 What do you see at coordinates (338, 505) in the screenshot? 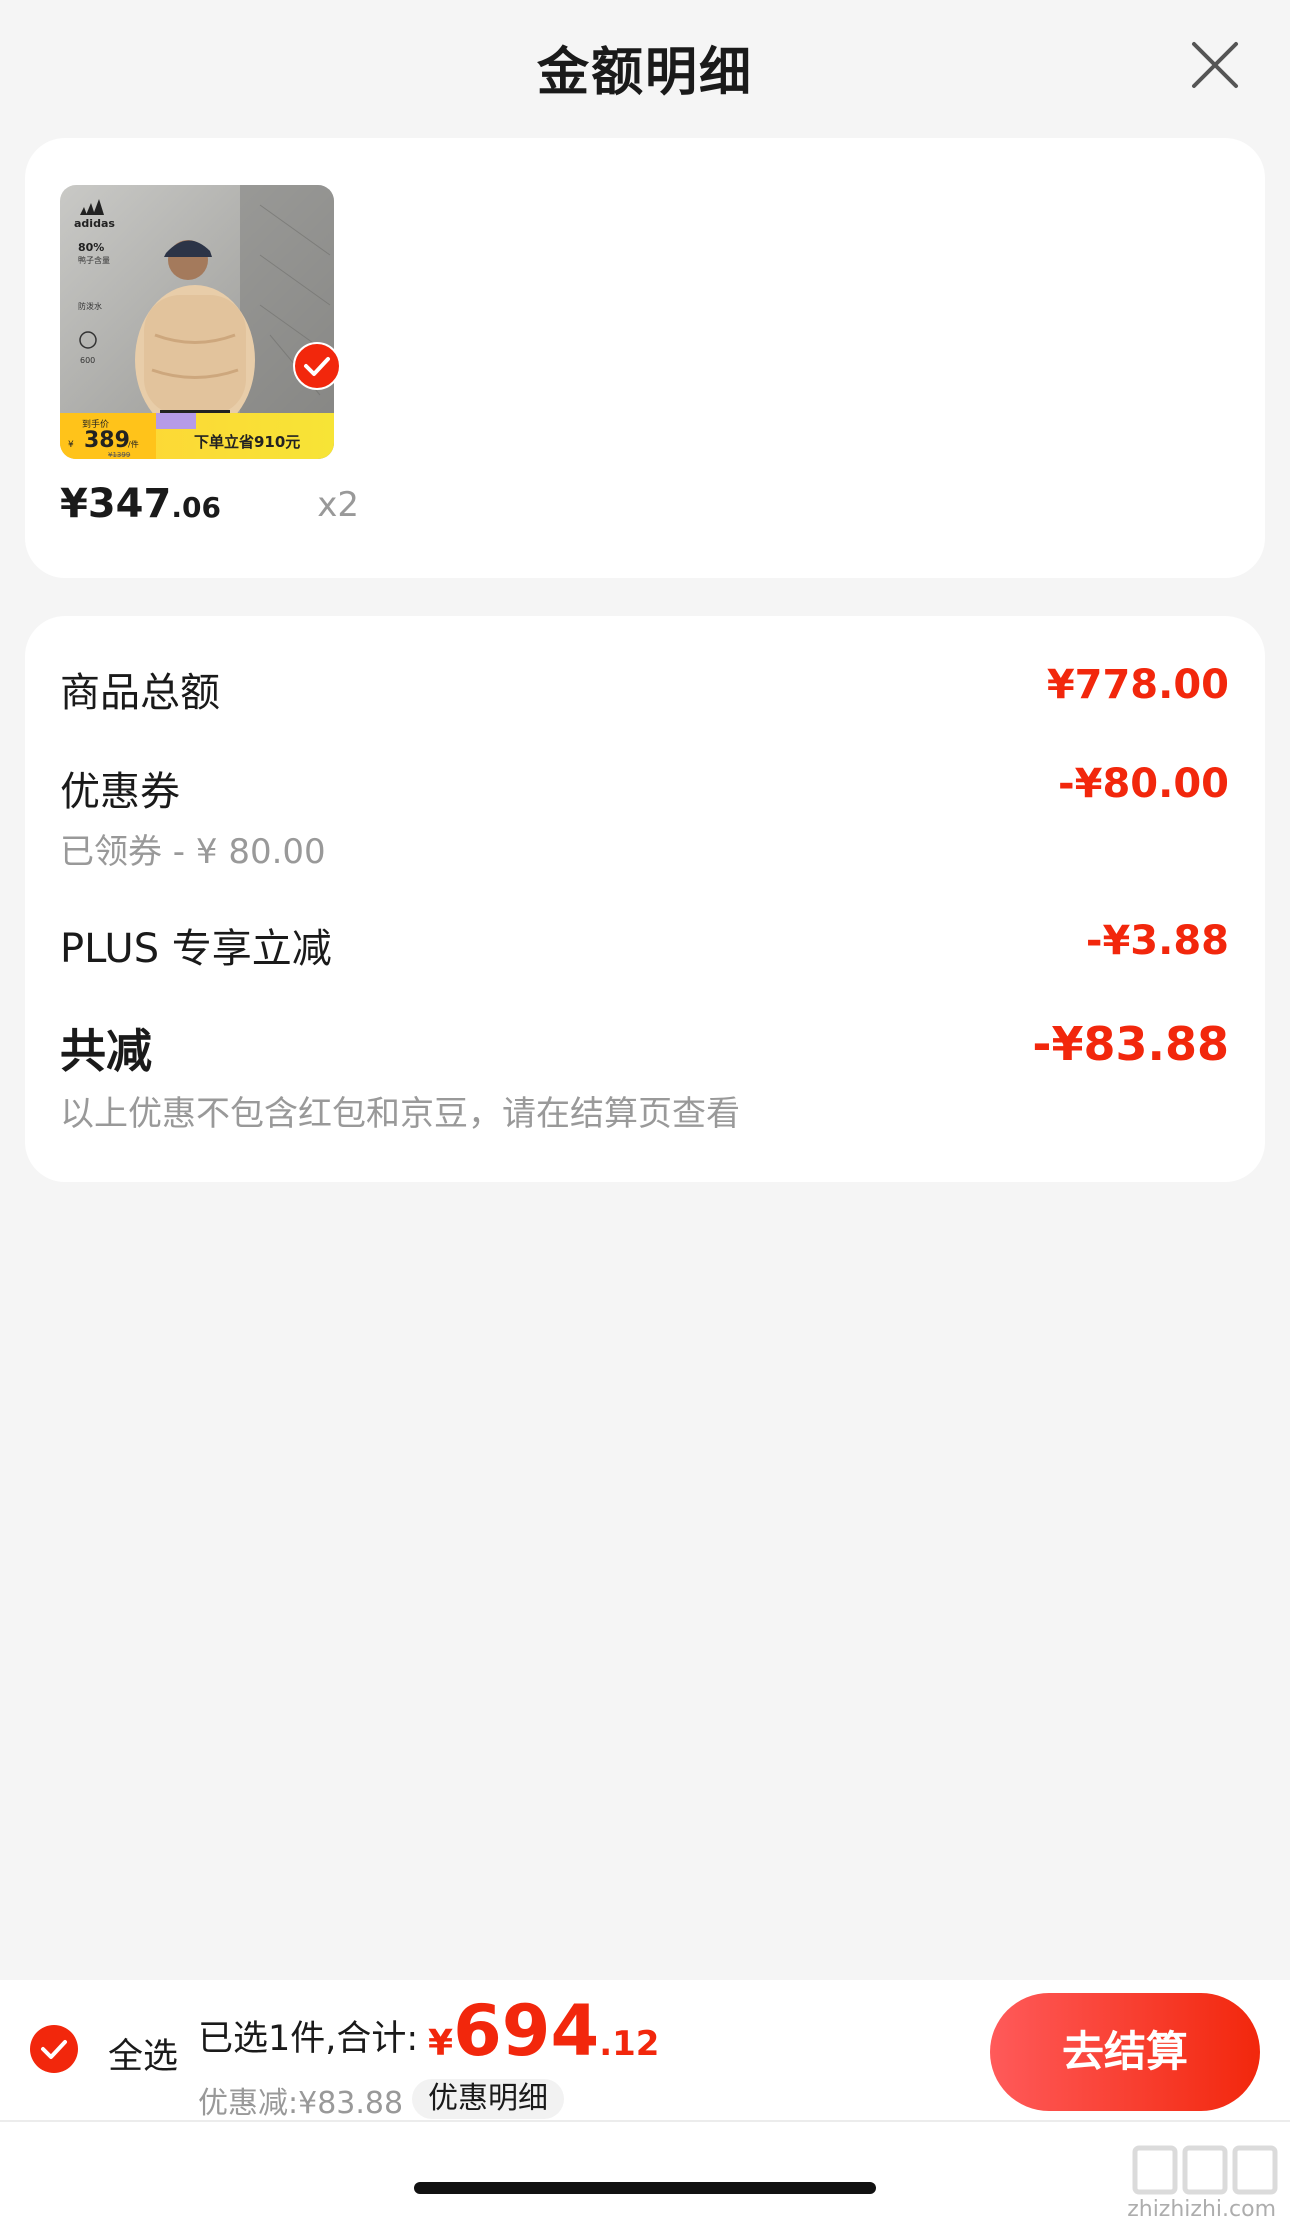
I see `quantity: x2` at bounding box center [338, 505].